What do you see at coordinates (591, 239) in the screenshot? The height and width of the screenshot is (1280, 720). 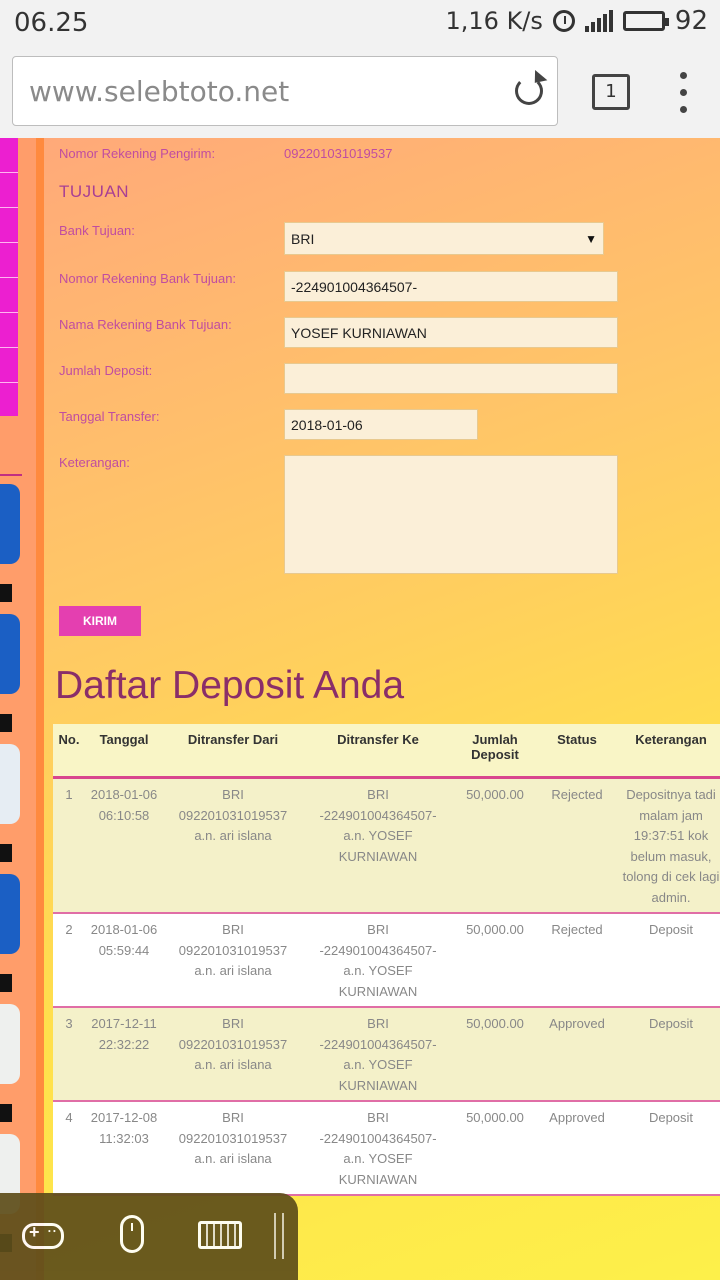 I see `chevron-down-icon: ▼` at bounding box center [591, 239].